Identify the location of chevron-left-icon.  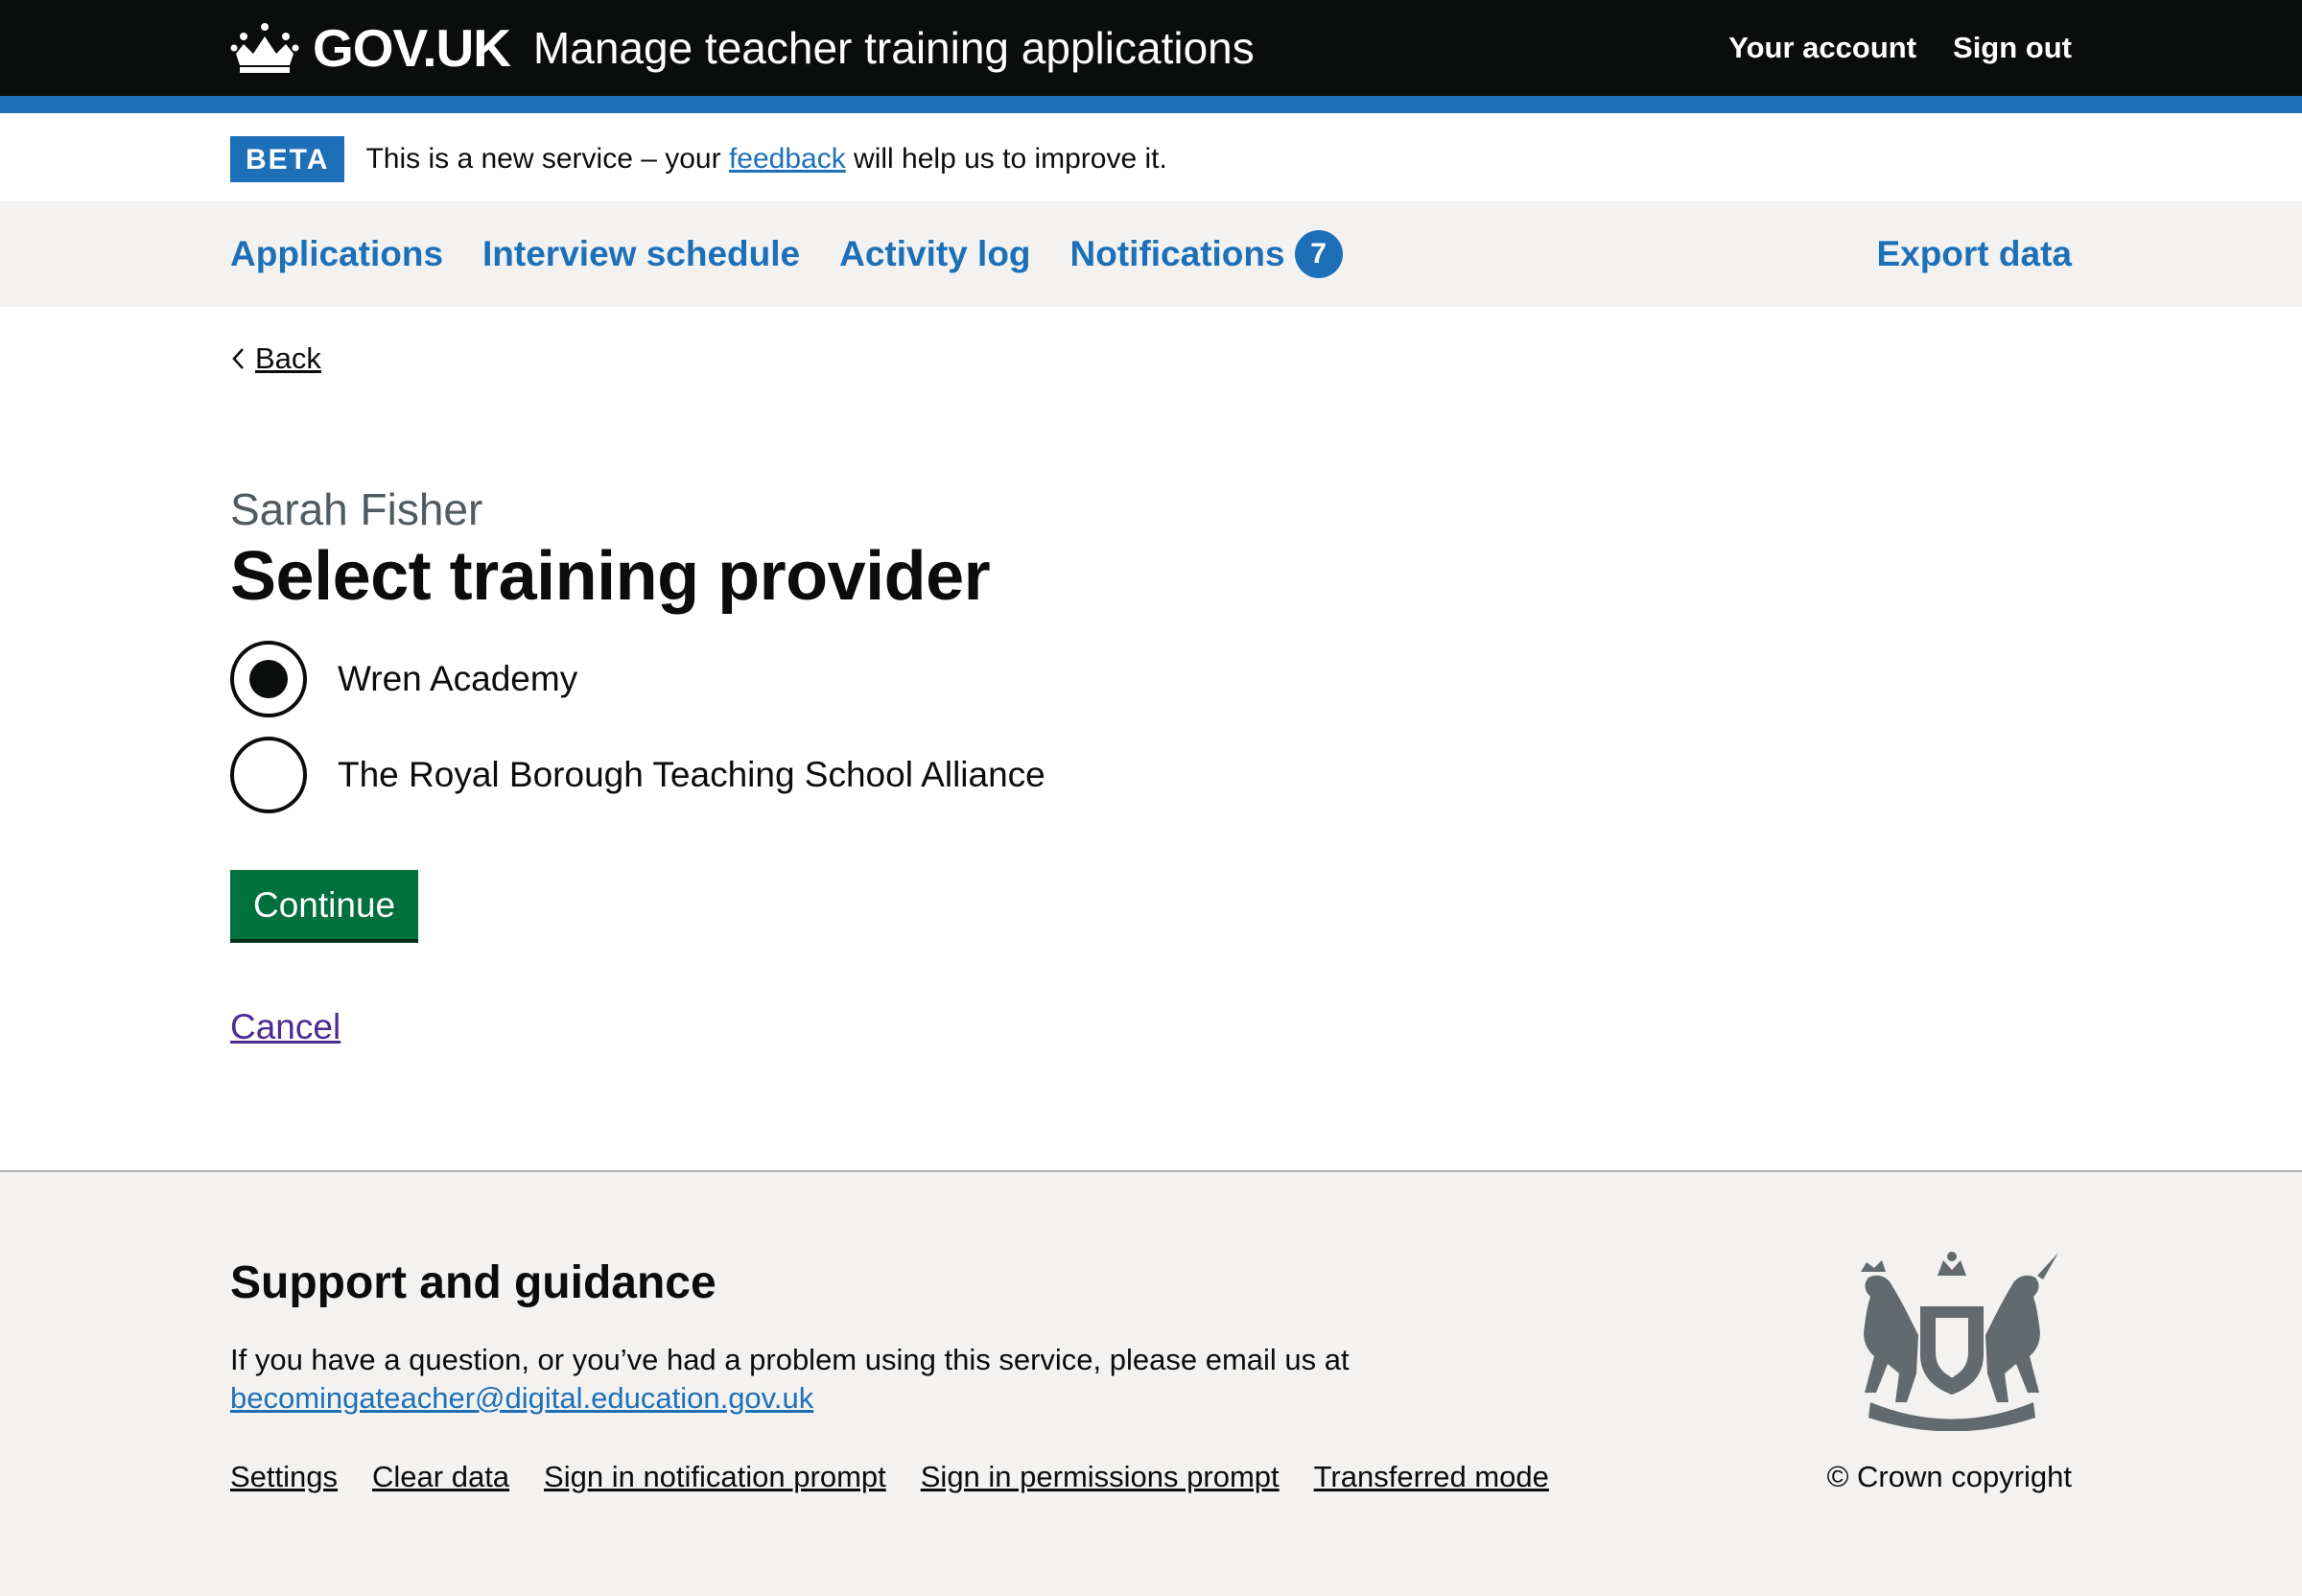
(238, 358).